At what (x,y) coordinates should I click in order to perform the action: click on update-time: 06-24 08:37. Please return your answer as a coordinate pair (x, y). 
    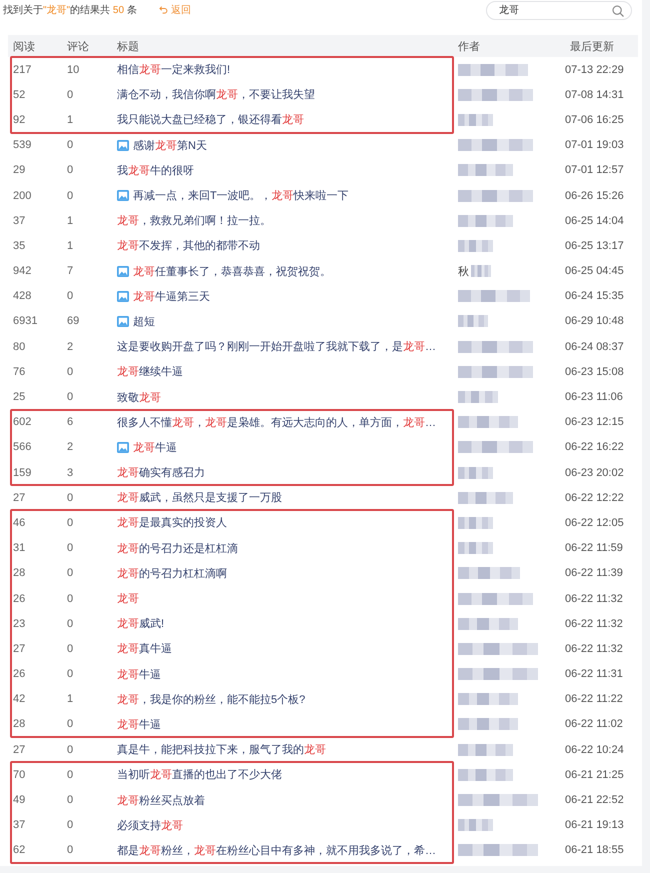
    Looking at the image, I should click on (594, 346).